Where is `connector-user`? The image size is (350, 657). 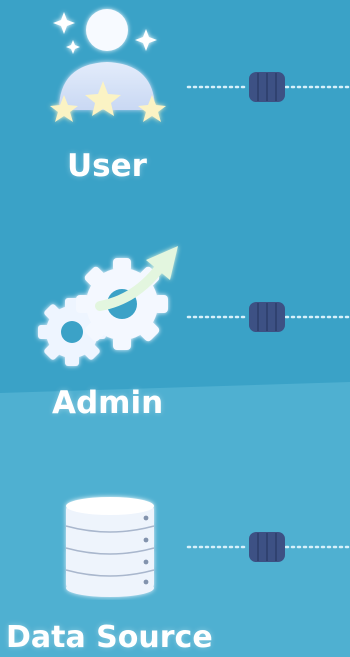 connector-user is located at coordinates (268, 87).